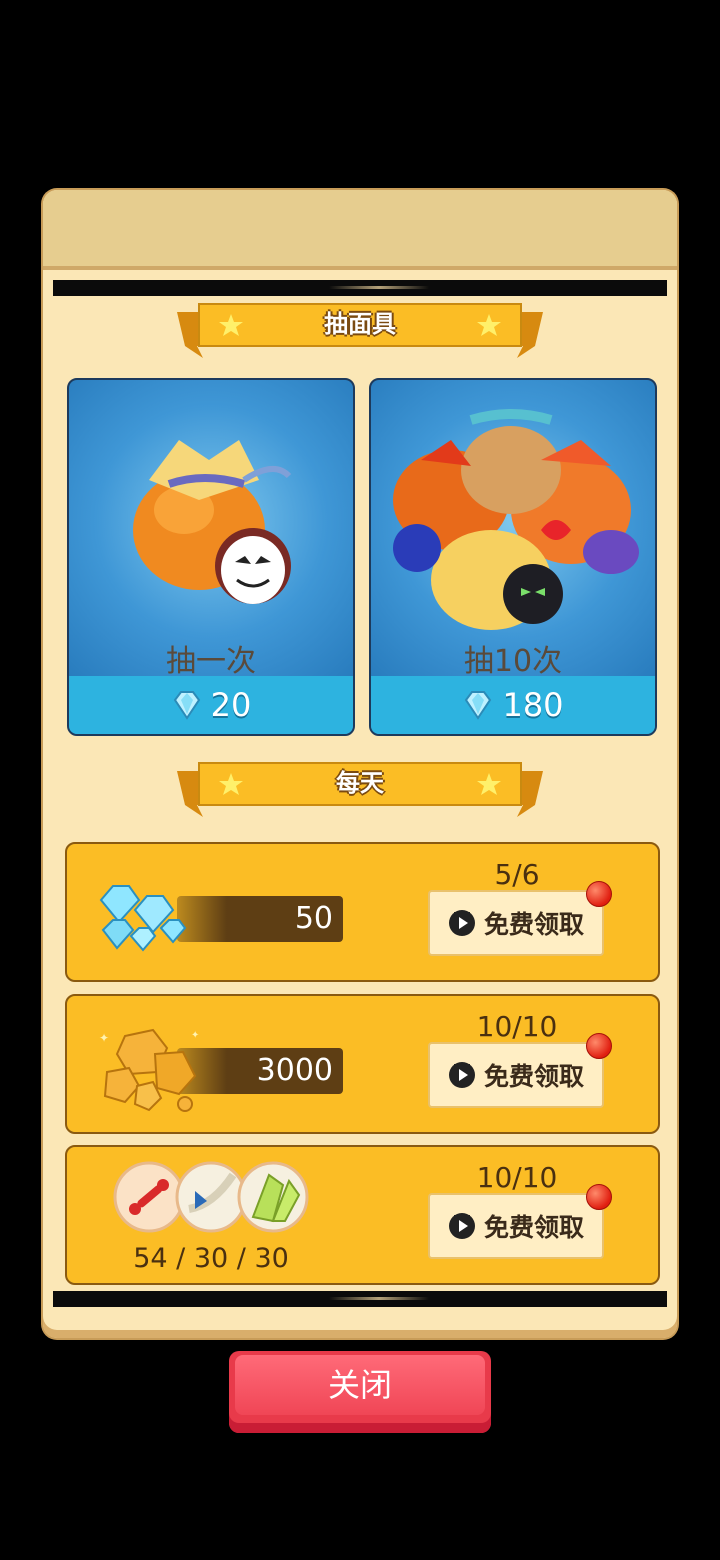 This screenshot has width=720, height=1560. I want to click on draw-ten-price: 180, so click(513, 705).